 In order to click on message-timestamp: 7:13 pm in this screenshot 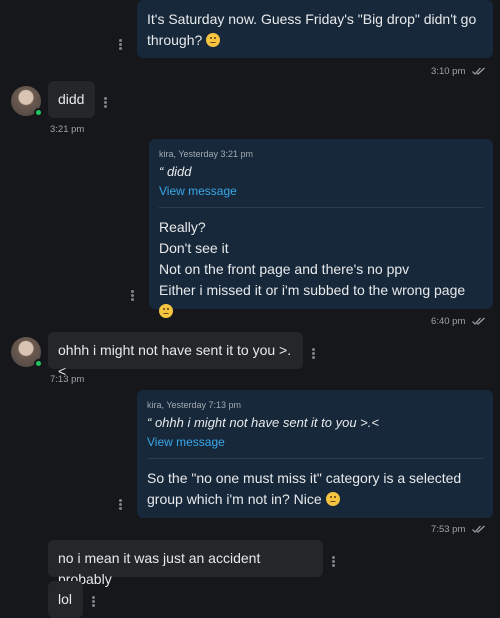, I will do `click(67, 379)`.